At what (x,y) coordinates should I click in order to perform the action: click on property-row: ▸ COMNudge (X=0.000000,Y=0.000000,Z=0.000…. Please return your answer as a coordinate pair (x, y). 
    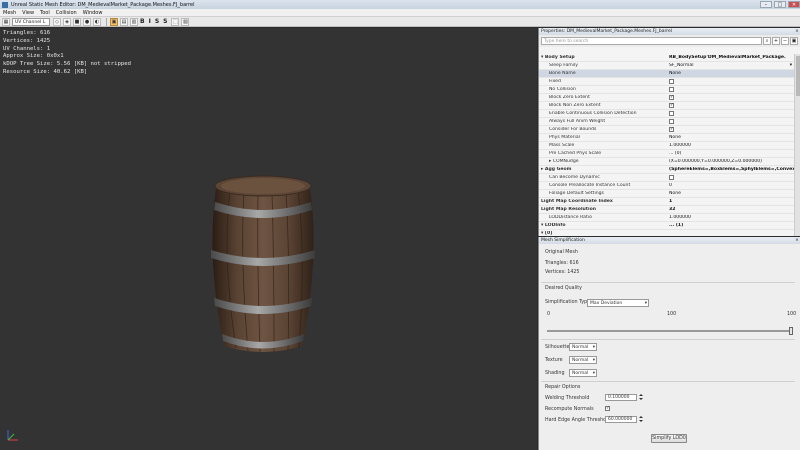
    Looking at the image, I should click on (666, 162).